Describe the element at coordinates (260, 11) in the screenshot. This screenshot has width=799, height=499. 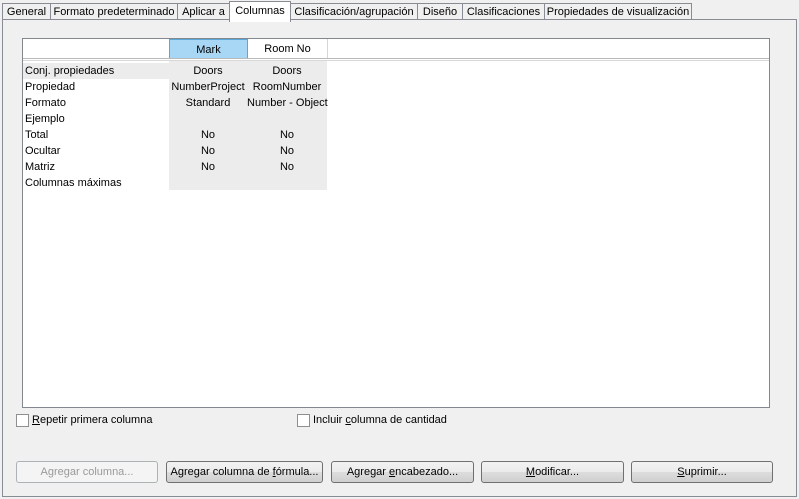
I see `tab-columnas: Columnas` at that location.